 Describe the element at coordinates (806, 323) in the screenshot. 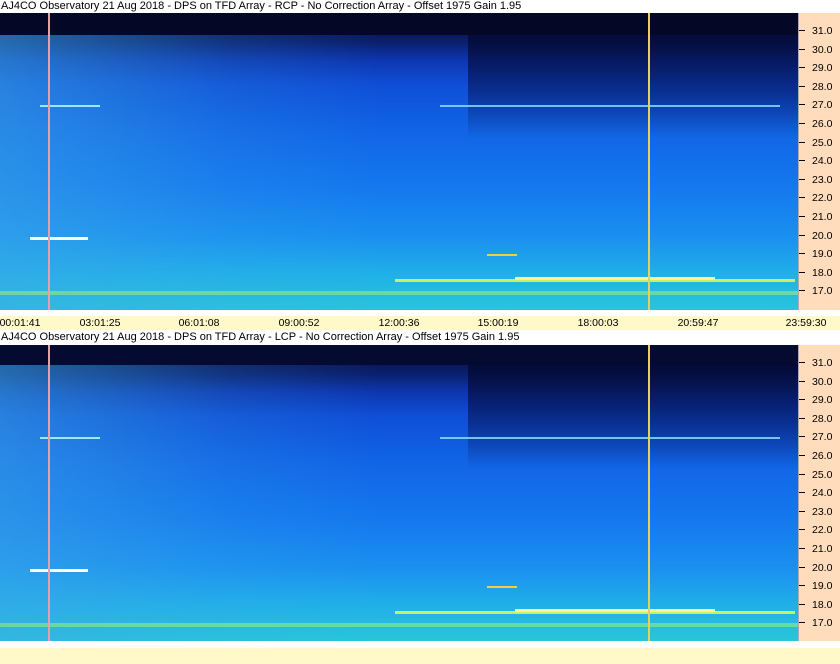

I see `time-label: 23:59:30` at that location.